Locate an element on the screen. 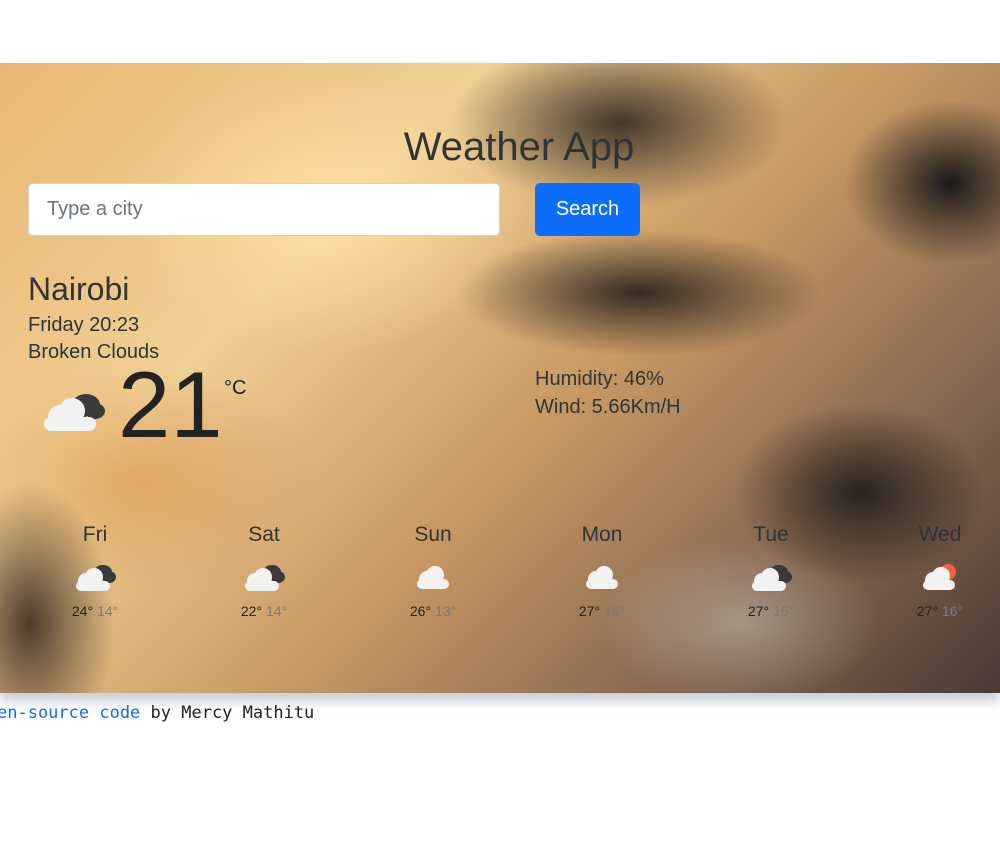  forecast-max: 24° is located at coordinates (82, 611).